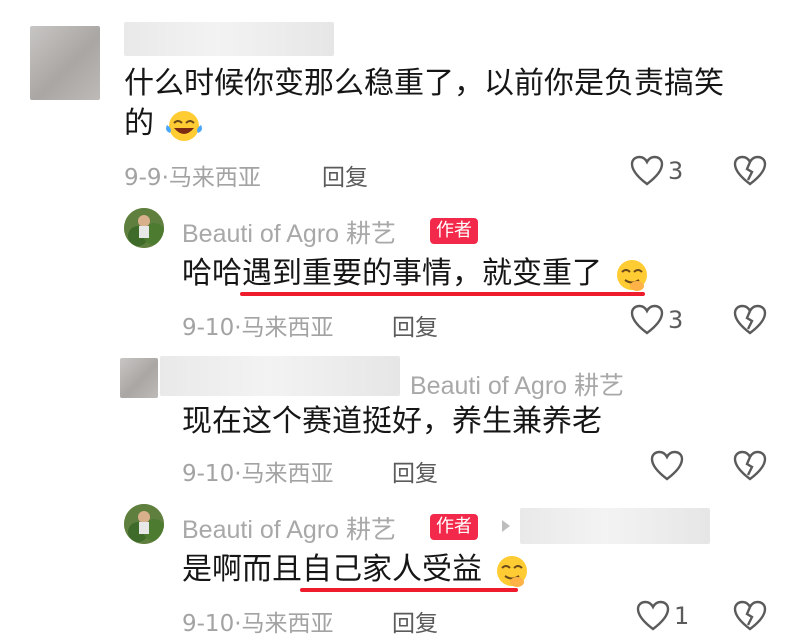  I want to click on like-count: 1, so click(682, 616).